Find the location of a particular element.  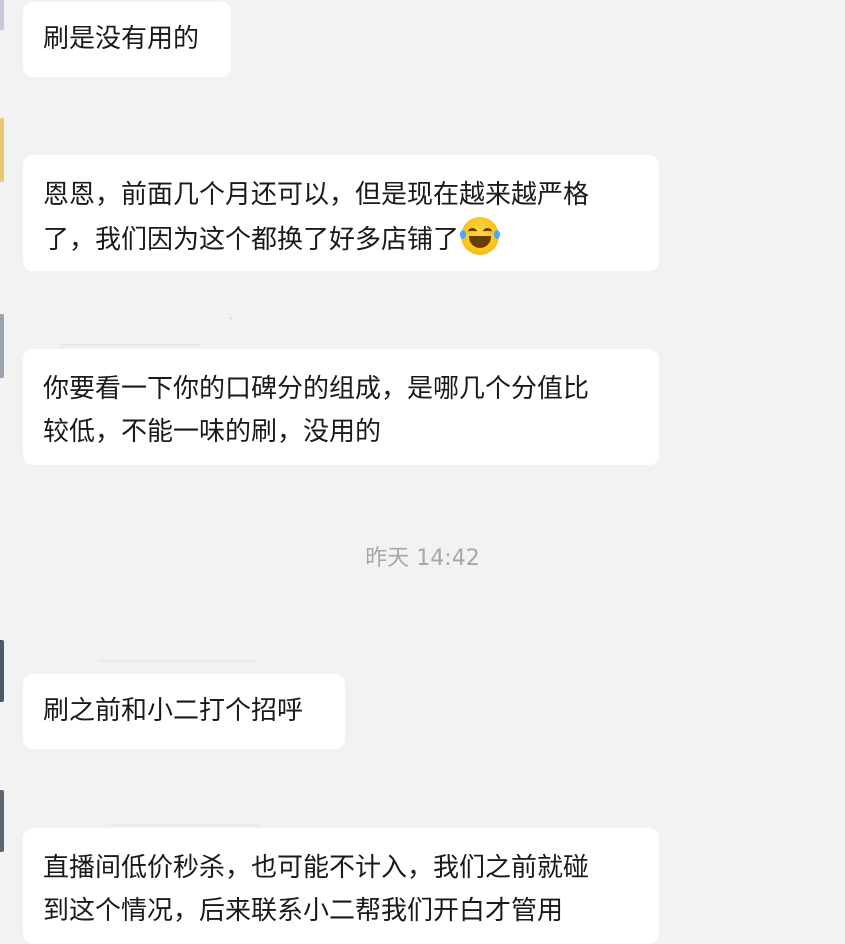

timestamp: 昨天 14:42 is located at coordinates (422, 558).